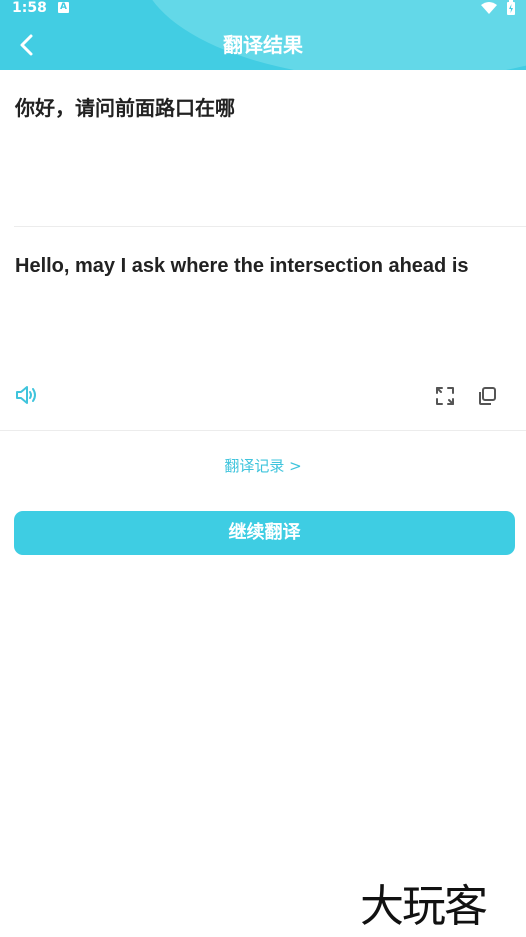 This screenshot has width=526, height=937. Describe the element at coordinates (263, 466) in the screenshot. I see `translation-history-link: 翻译记录 >` at that location.